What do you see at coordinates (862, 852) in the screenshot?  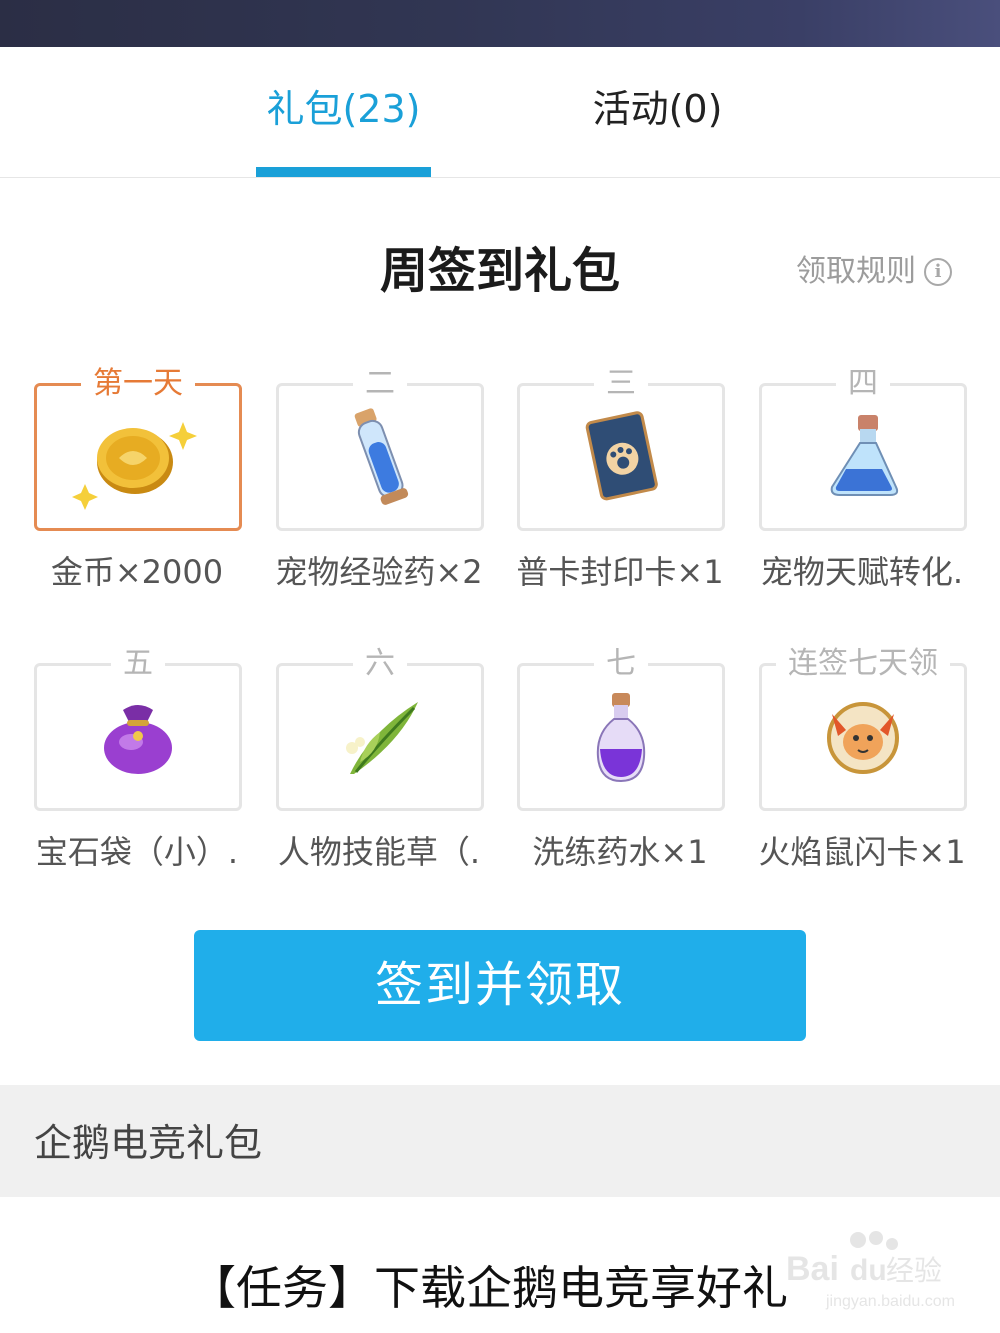 I see `day-item-name: 火焰鼠闪卡×1` at bounding box center [862, 852].